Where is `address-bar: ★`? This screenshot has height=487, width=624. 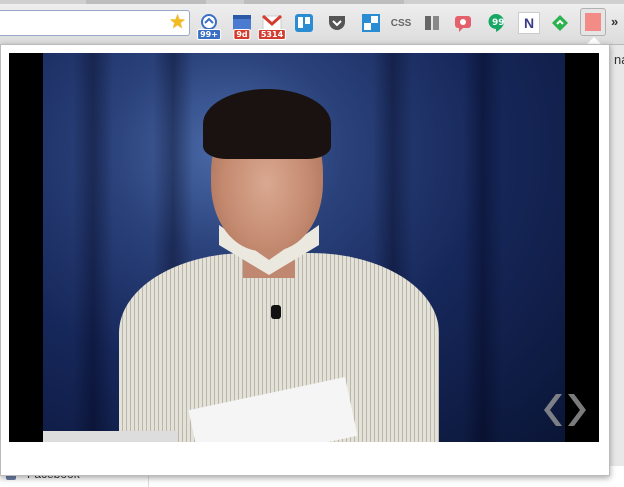
address-bar: ★ is located at coordinates (95, 23).